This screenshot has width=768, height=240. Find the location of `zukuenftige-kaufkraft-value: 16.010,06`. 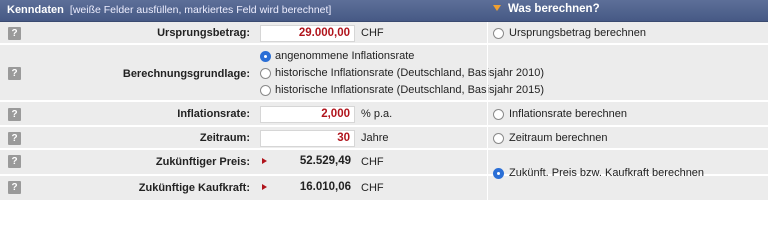

zukuenftige-kaufkraft-value: 16.010,06 is located at coordinates (325, 187).